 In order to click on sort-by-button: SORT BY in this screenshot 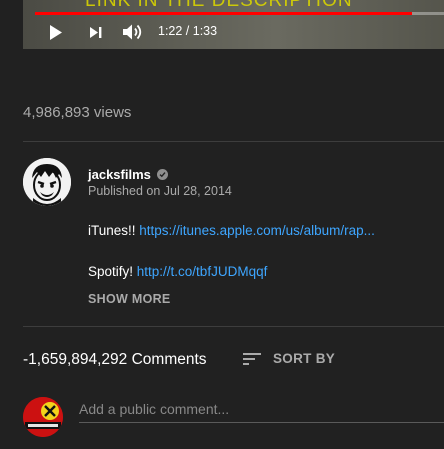, I will do `click(289, 358)`.